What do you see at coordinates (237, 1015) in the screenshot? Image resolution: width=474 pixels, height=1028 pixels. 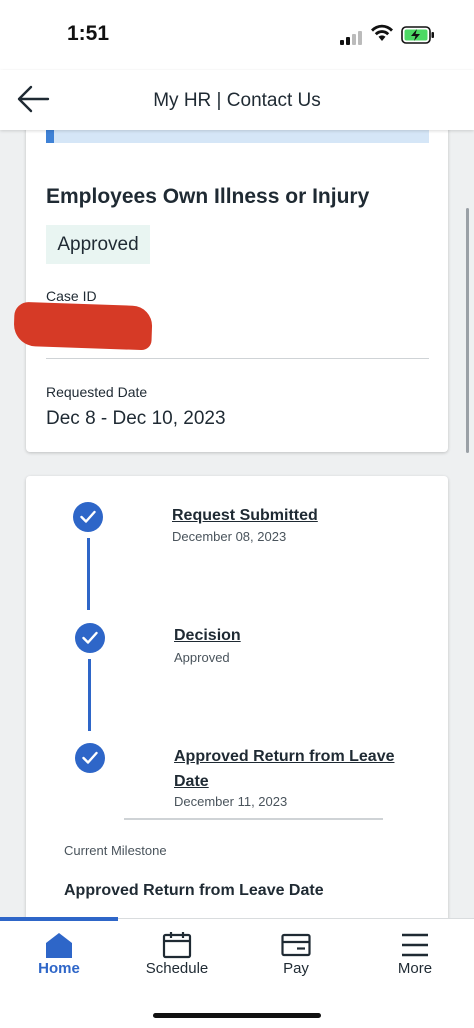 I see `home-indicator` at bounding box center [237, 1015].